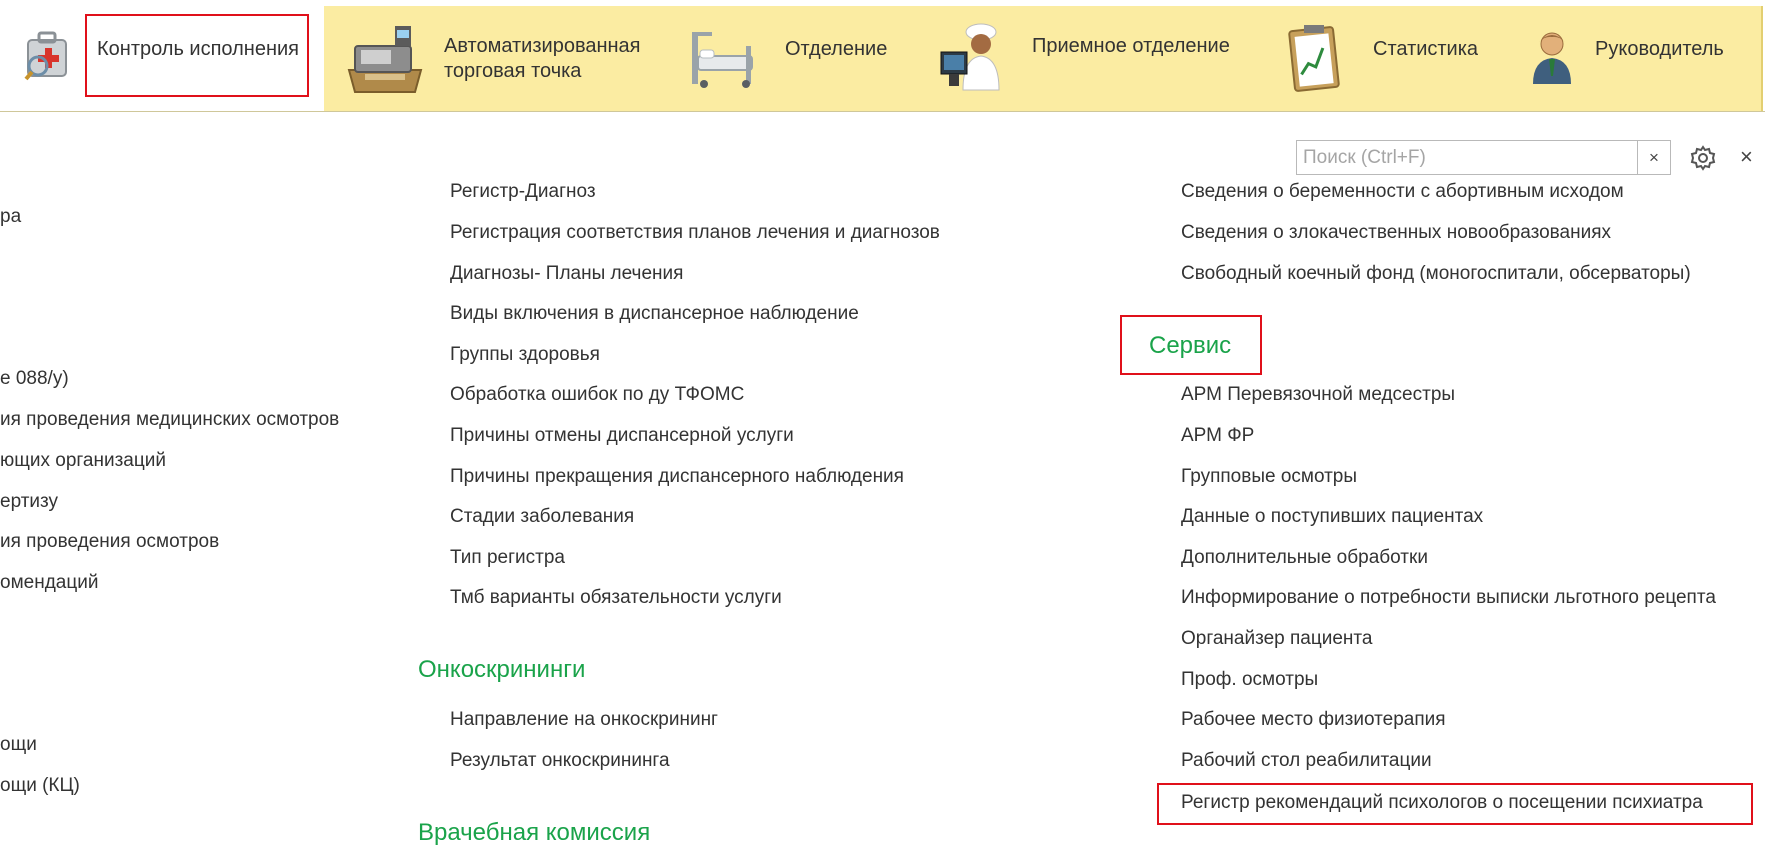  I want to click on section-department: Отделение, so click(790, 60).